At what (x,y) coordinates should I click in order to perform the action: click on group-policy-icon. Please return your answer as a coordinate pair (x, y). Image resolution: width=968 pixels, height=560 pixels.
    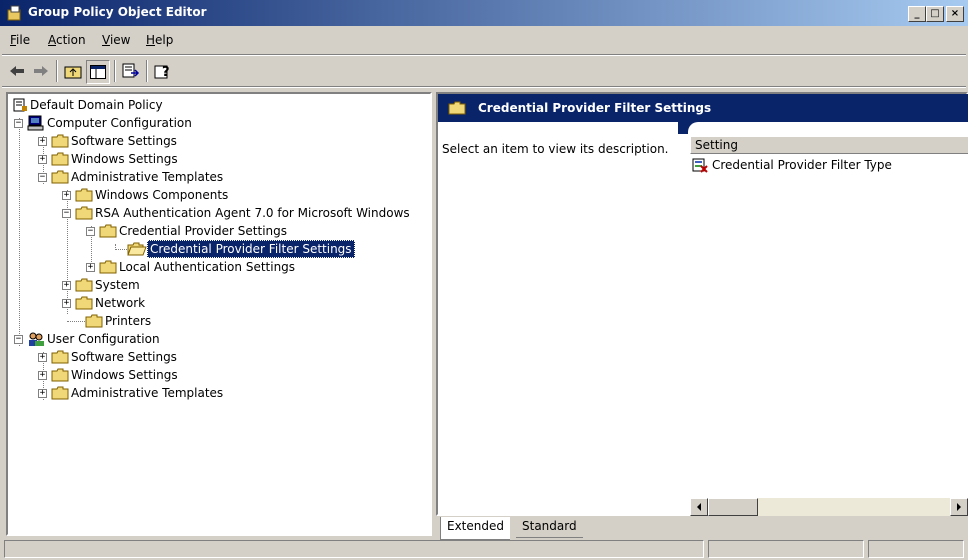
    Looking at the image, I should click on (14, 13).